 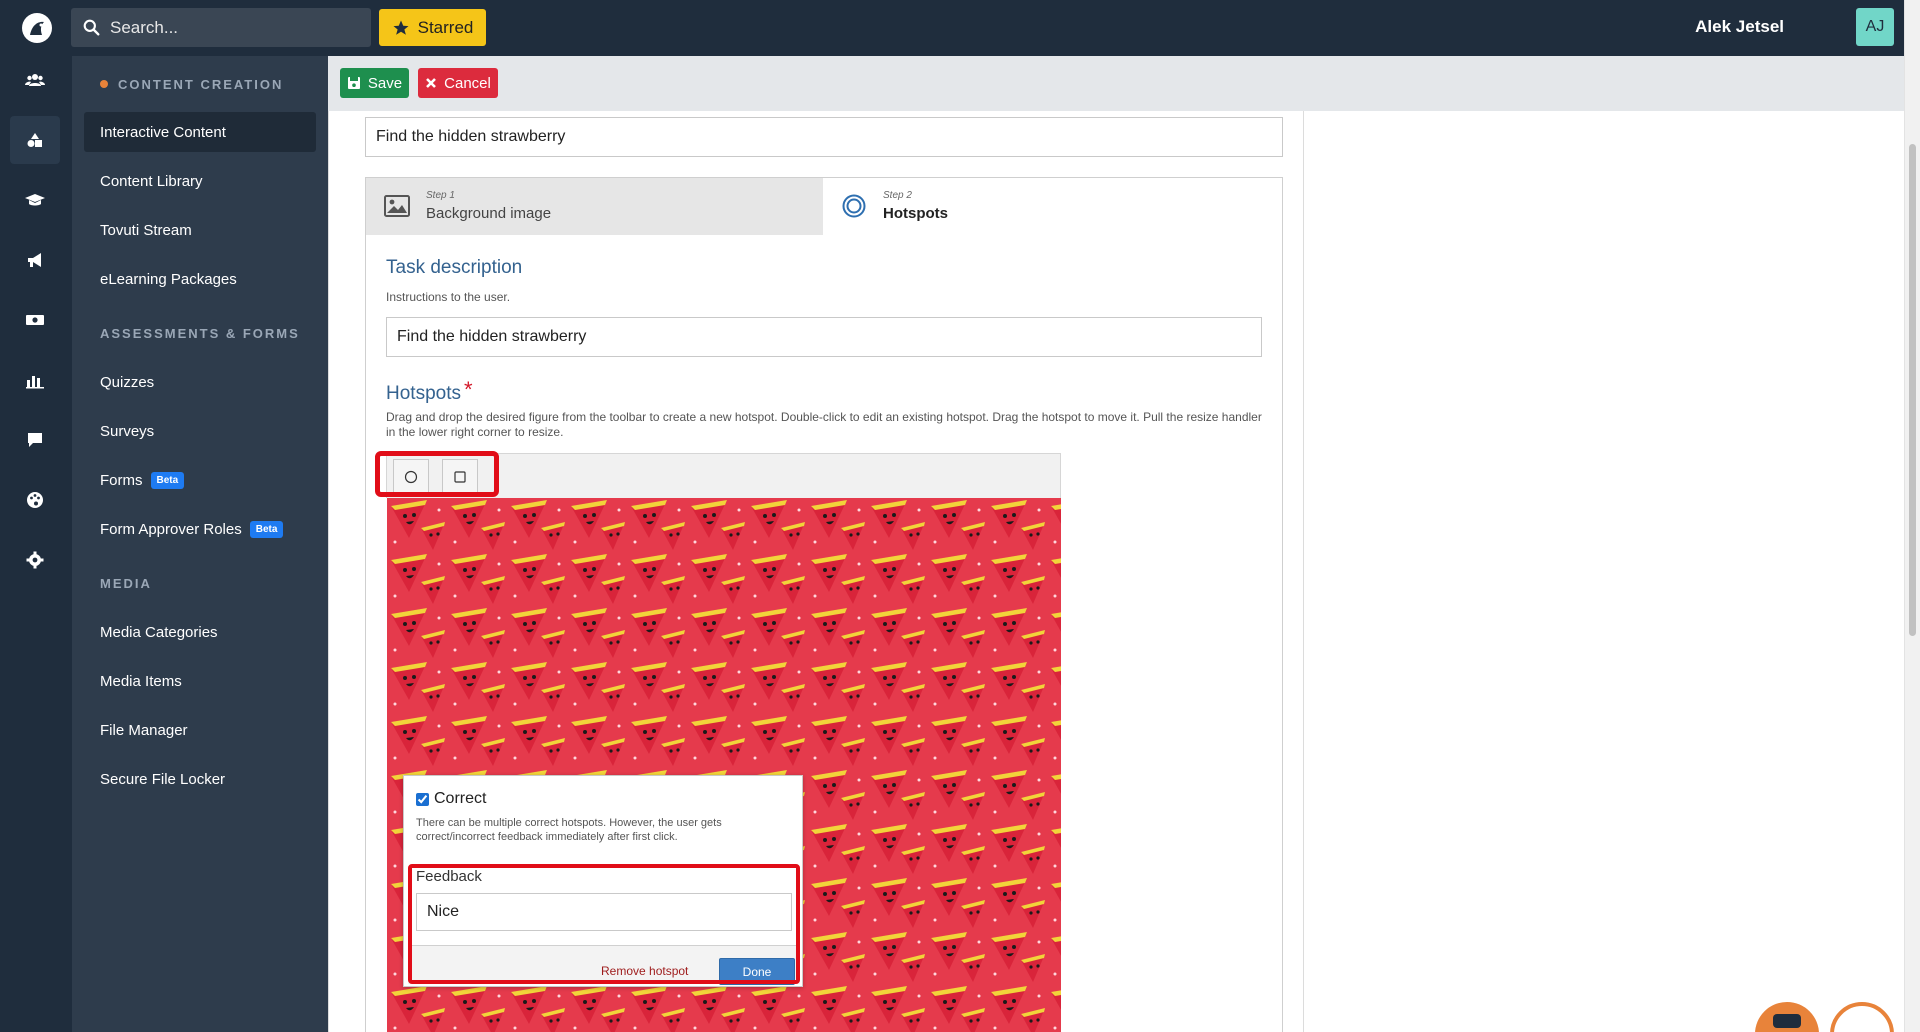 What do you see at coordinates (104, 84) in the screenshot?
I see `status-dot` at bounding box center [104, 84].